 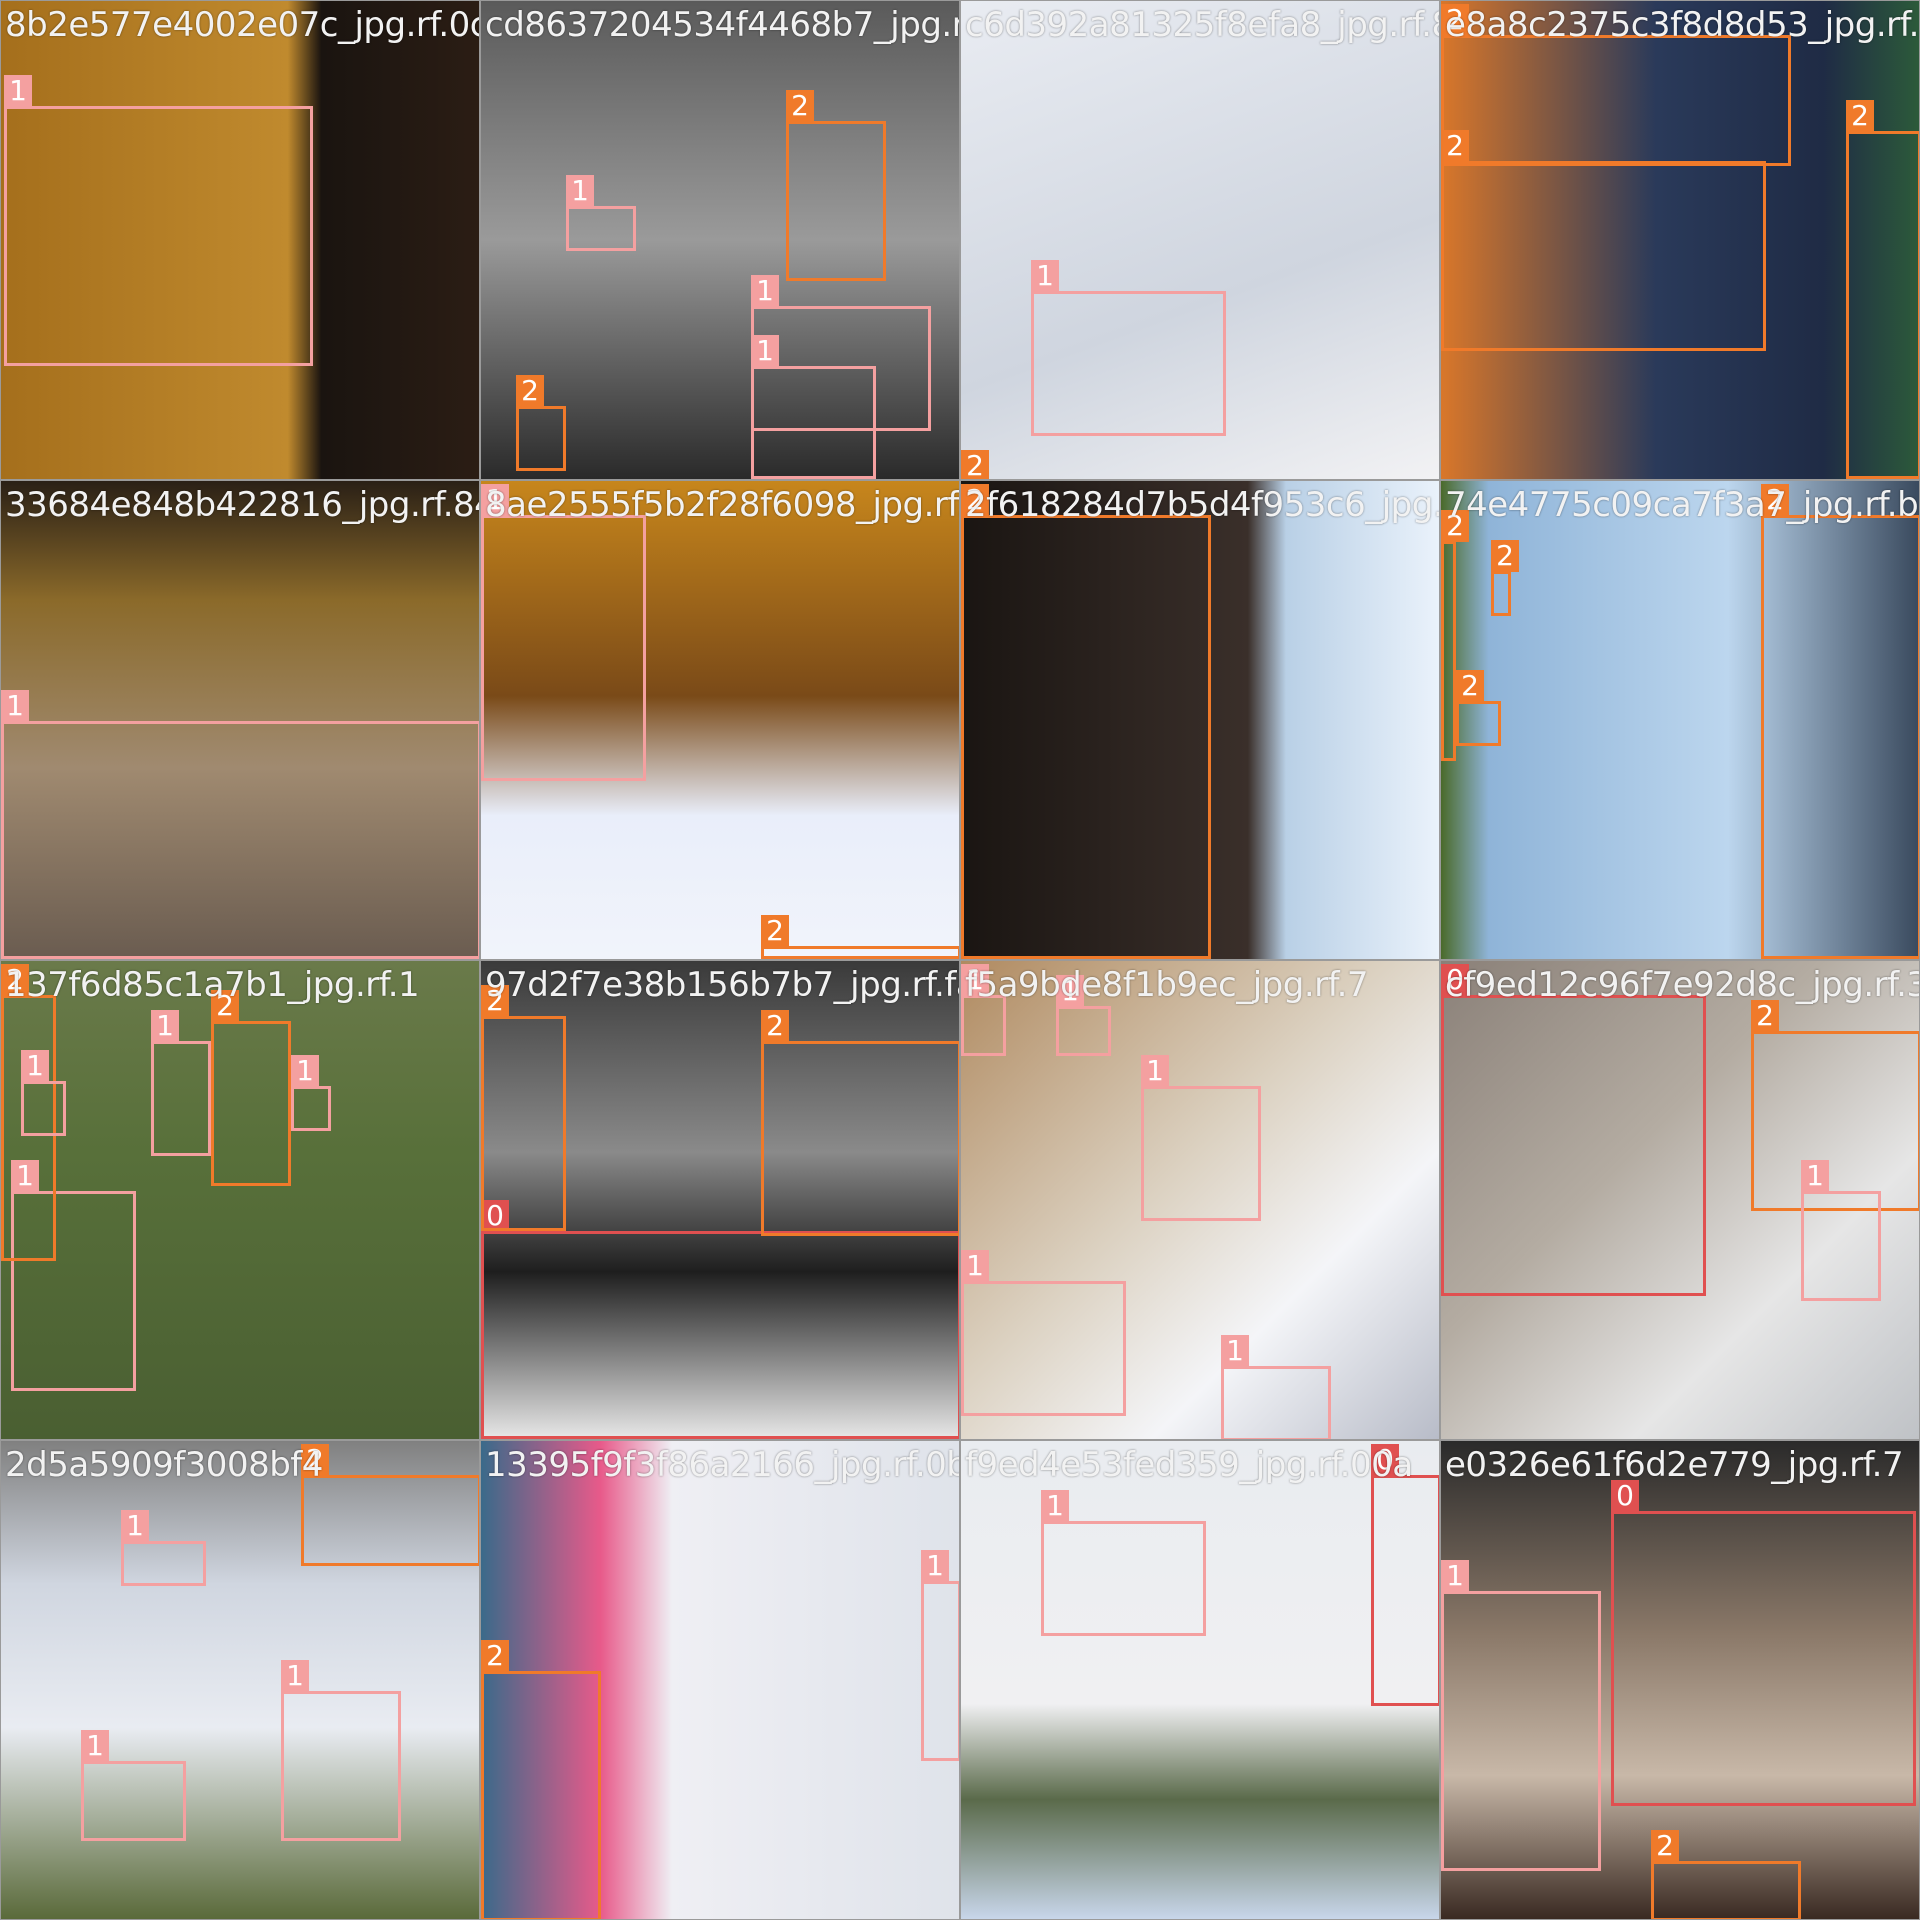 I want to click on mosaic-tile: e8a8c2375c3f8d8d53_jpg.rf.3 2 2 2, so click(x=1680, y=240).